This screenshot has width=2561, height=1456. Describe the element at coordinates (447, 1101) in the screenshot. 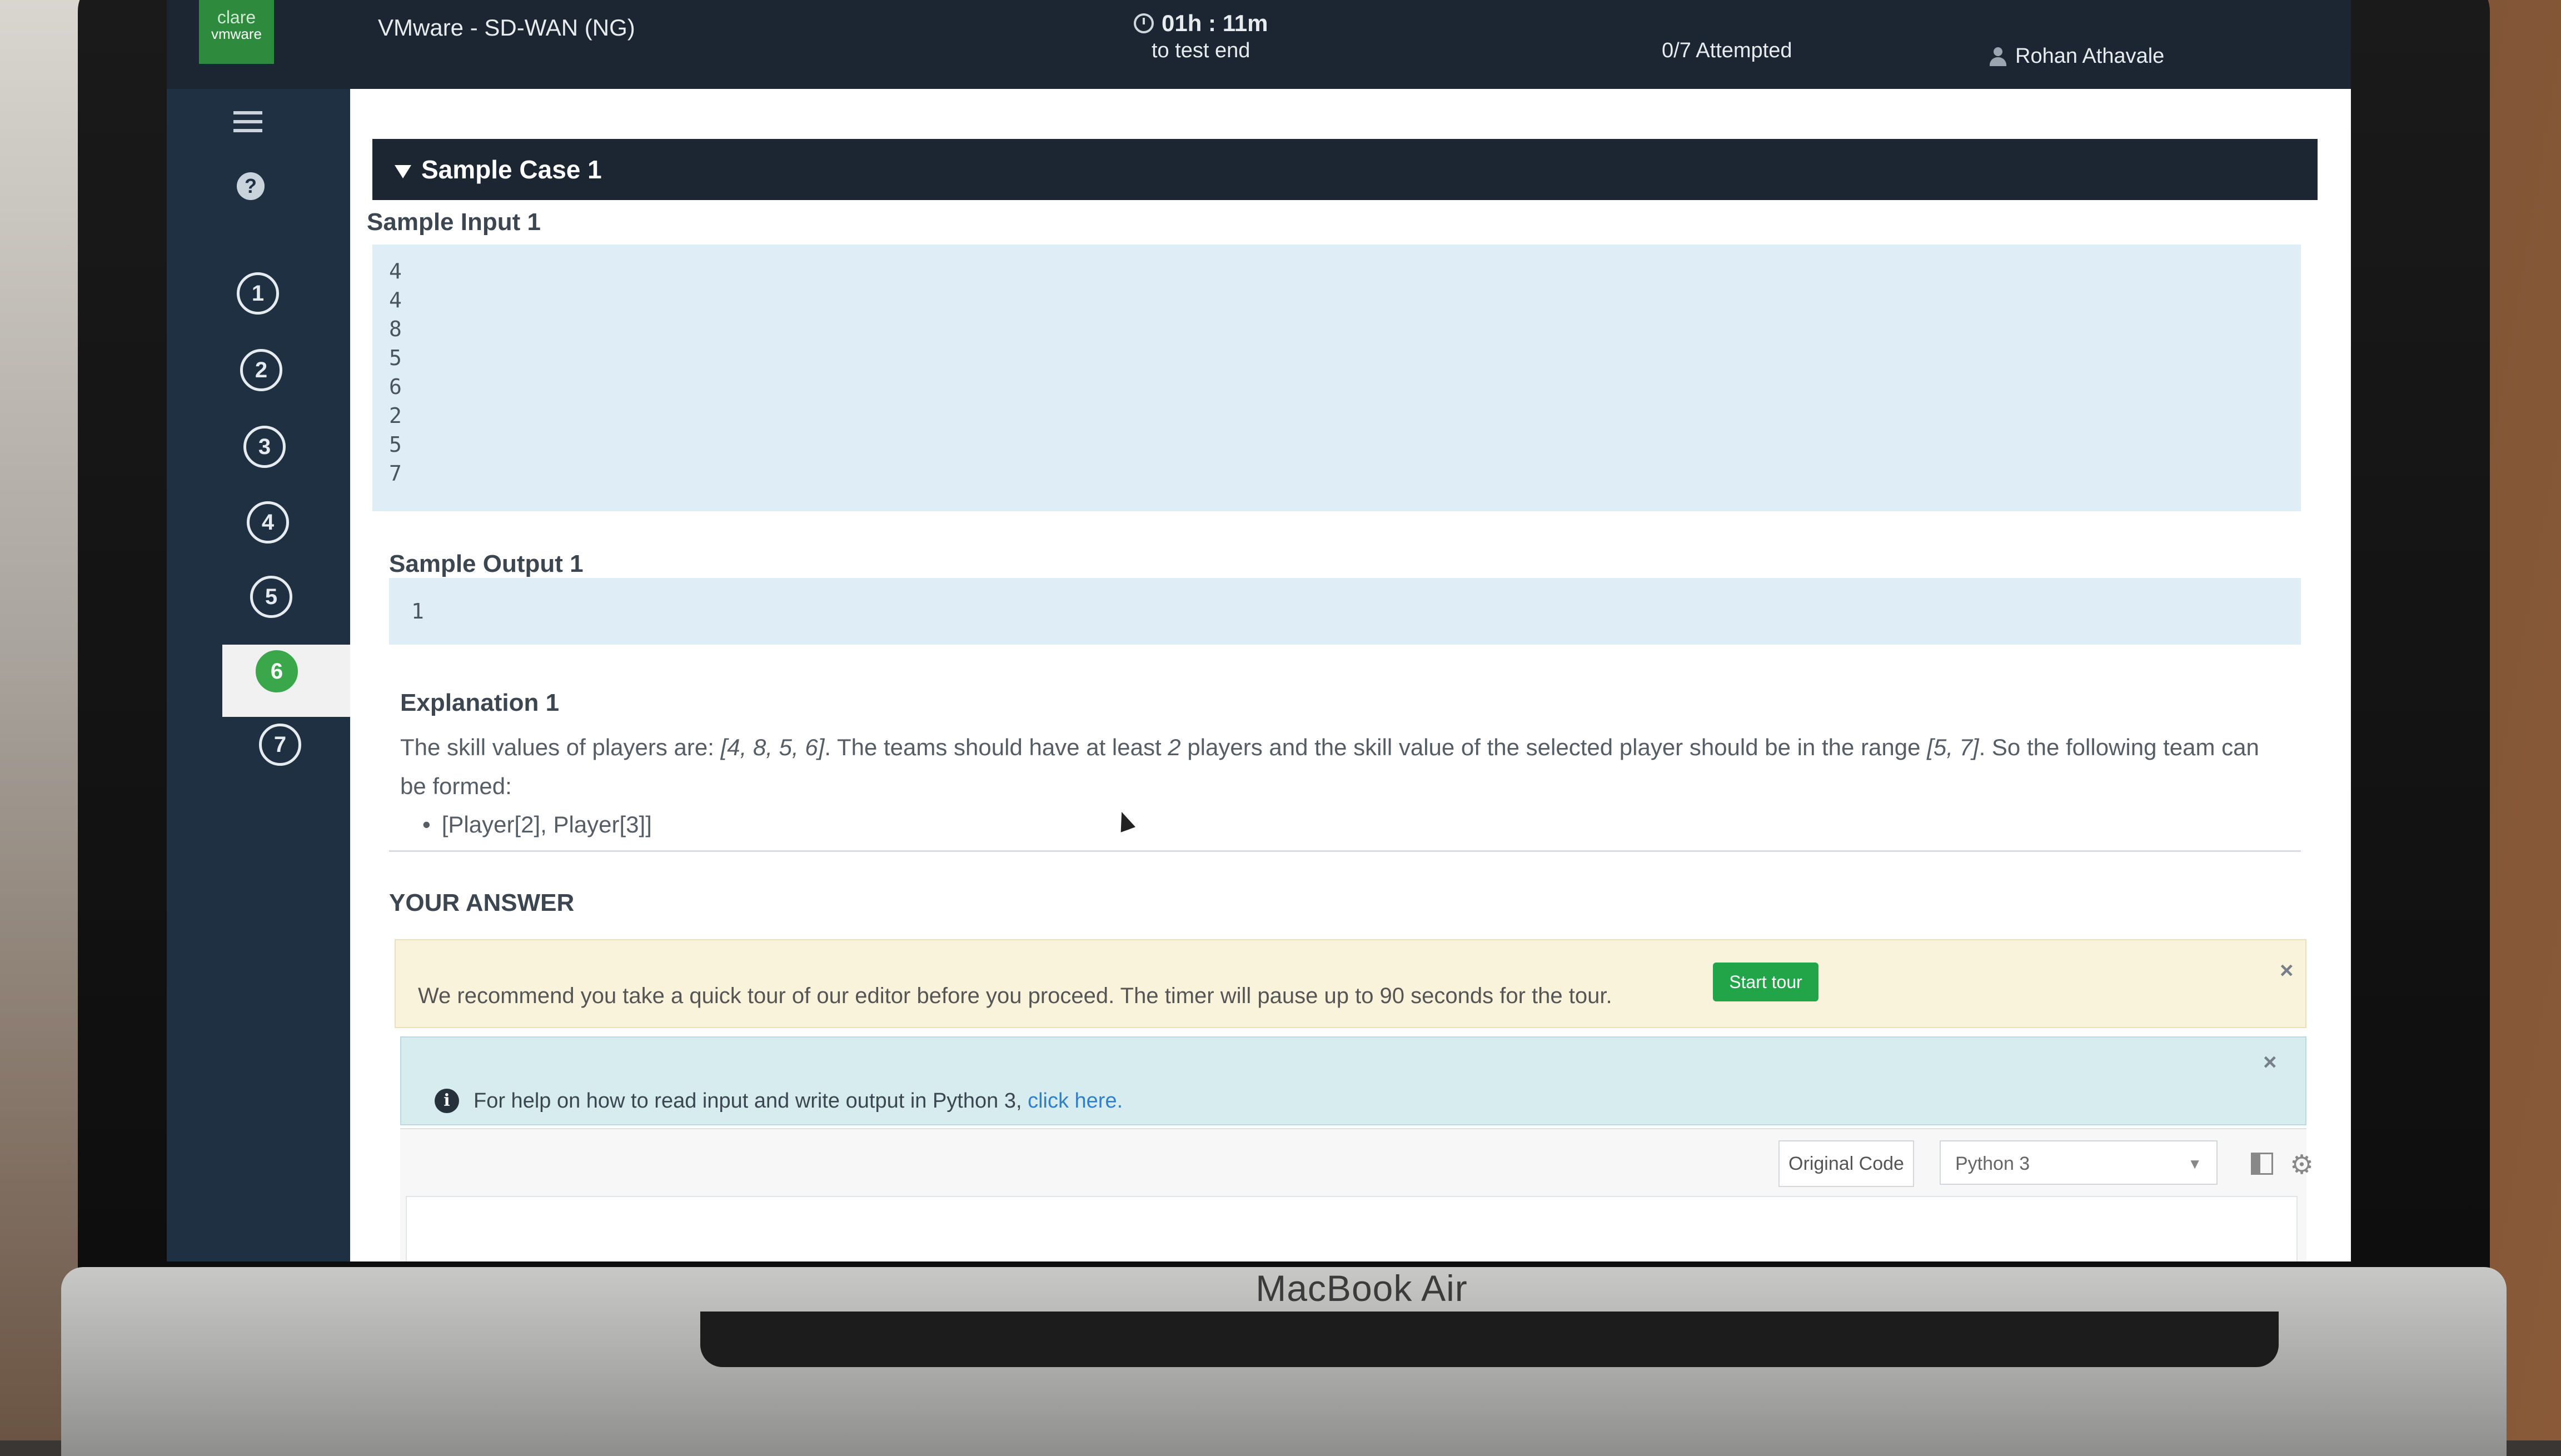

I see `info-icon: i` at that location.